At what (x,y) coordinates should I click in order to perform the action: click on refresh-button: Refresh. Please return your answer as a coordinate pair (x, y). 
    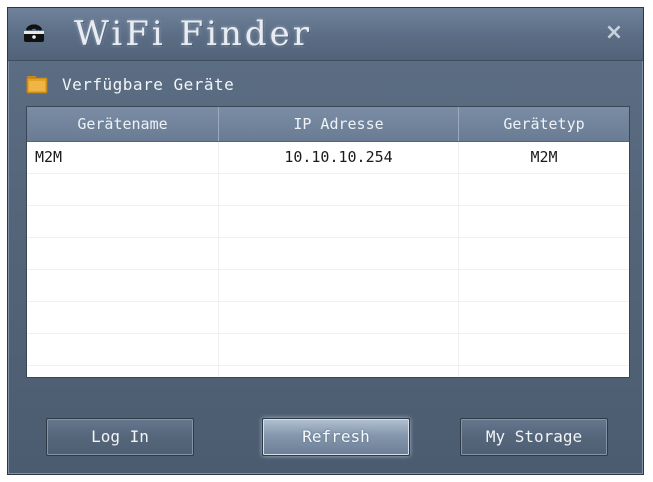
    Looking at the image, I should click on (336, 437).